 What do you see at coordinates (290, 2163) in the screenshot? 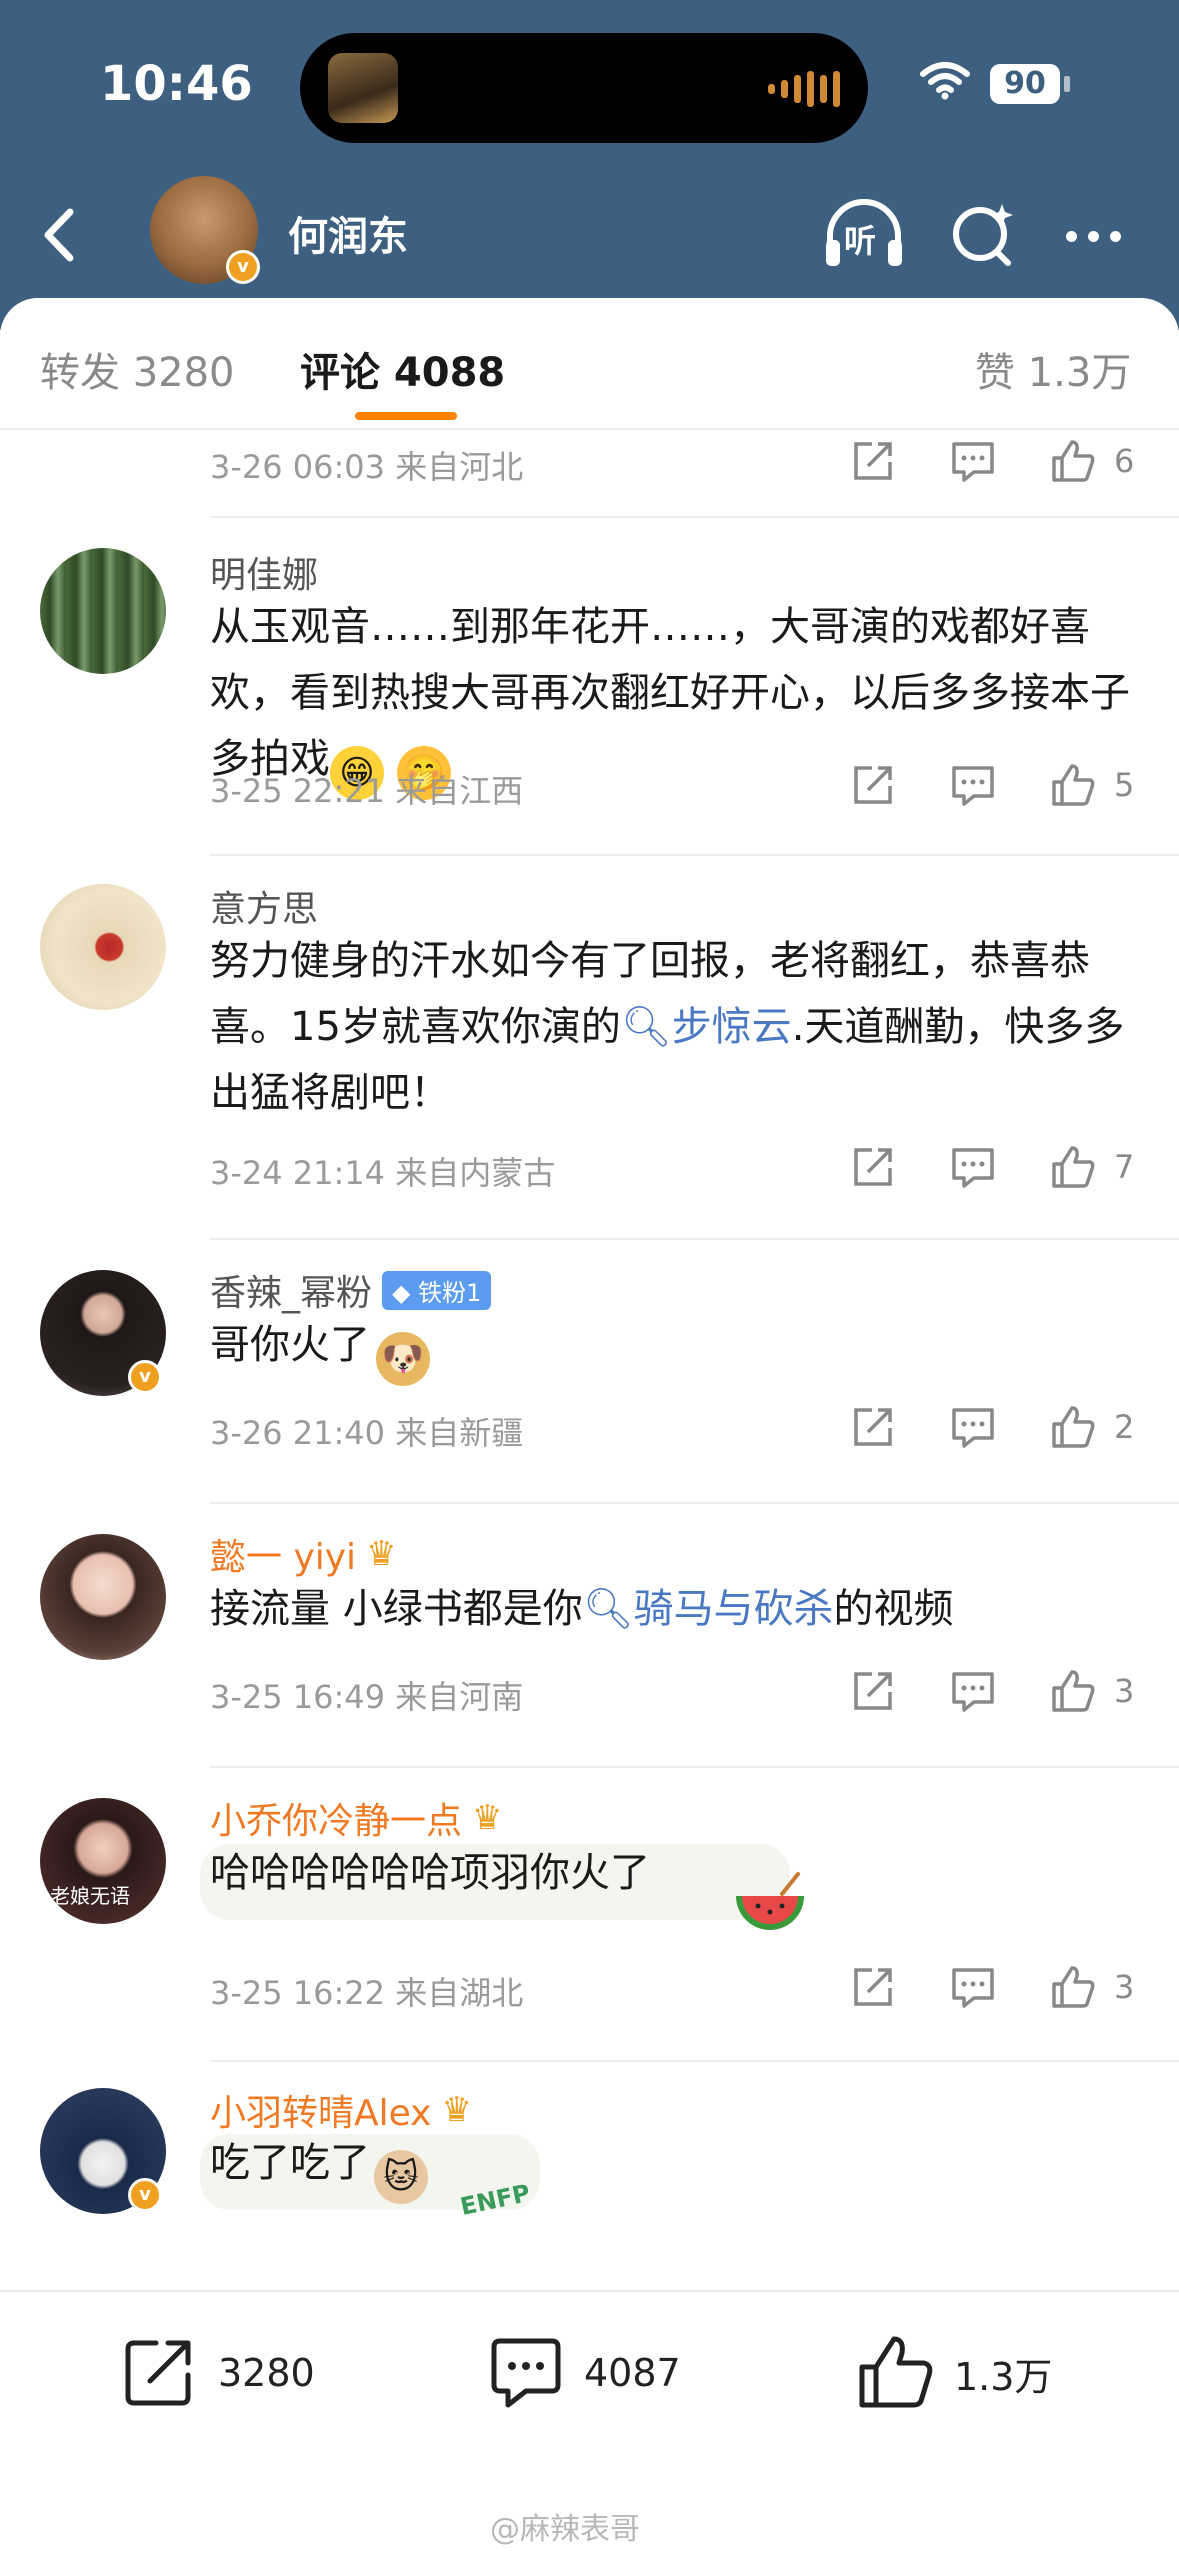
I see `comment-text-content: 吃了吃了` at bounding box center [290, 2163].